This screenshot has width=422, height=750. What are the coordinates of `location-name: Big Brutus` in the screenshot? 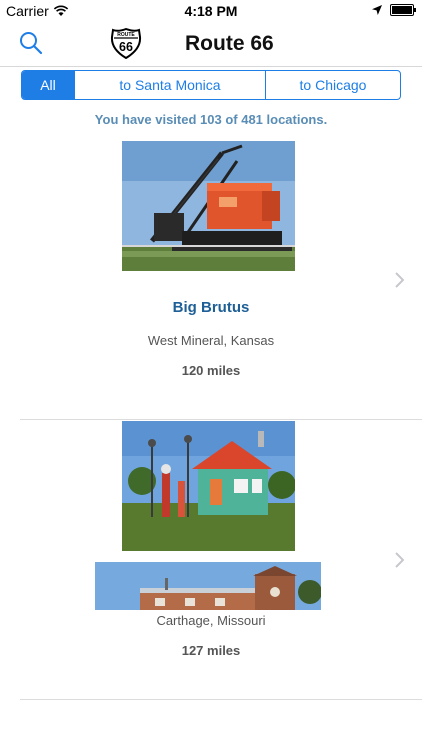 It's located at (211, 307).